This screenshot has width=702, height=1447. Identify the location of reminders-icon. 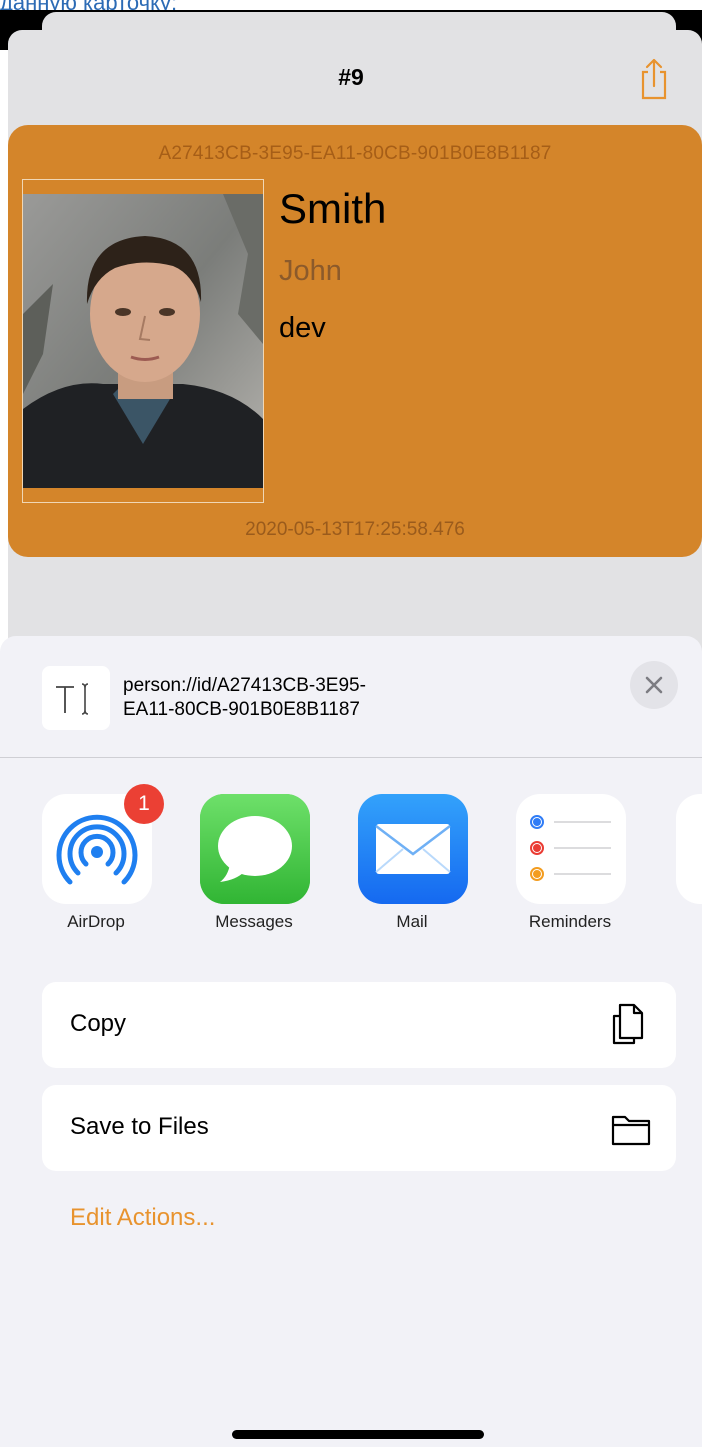
(570, 848).